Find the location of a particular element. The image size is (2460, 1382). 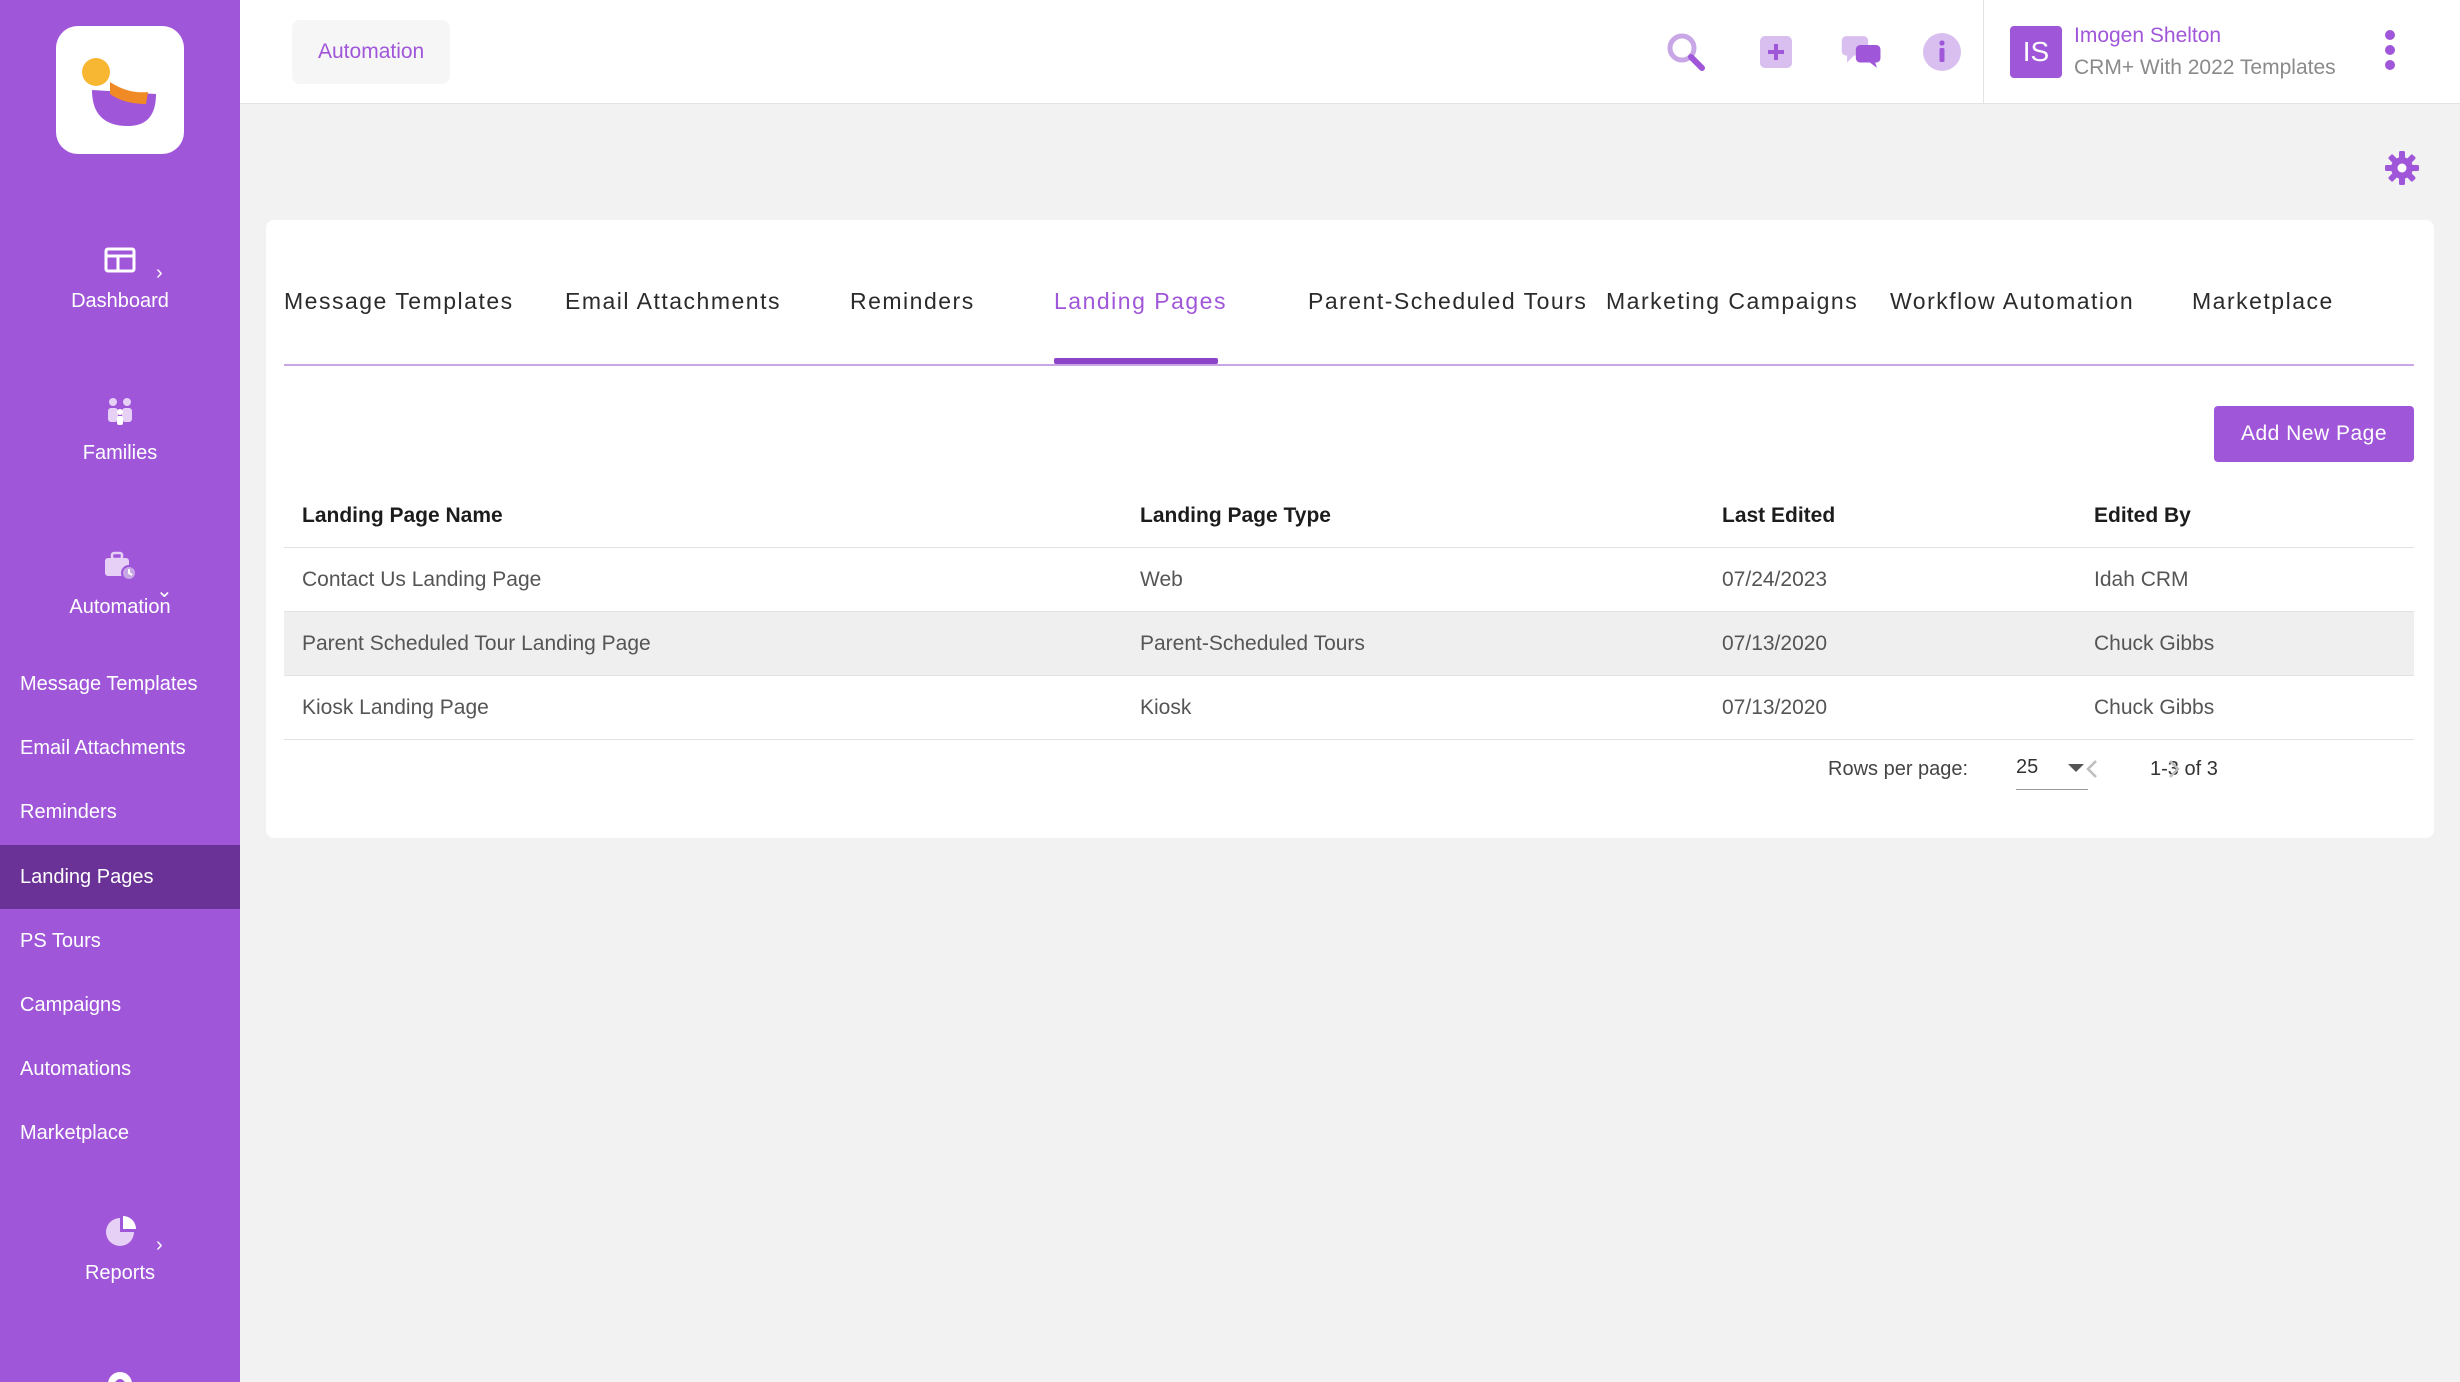

tab-reminders: Reminders is located at coordinates (912, 301).